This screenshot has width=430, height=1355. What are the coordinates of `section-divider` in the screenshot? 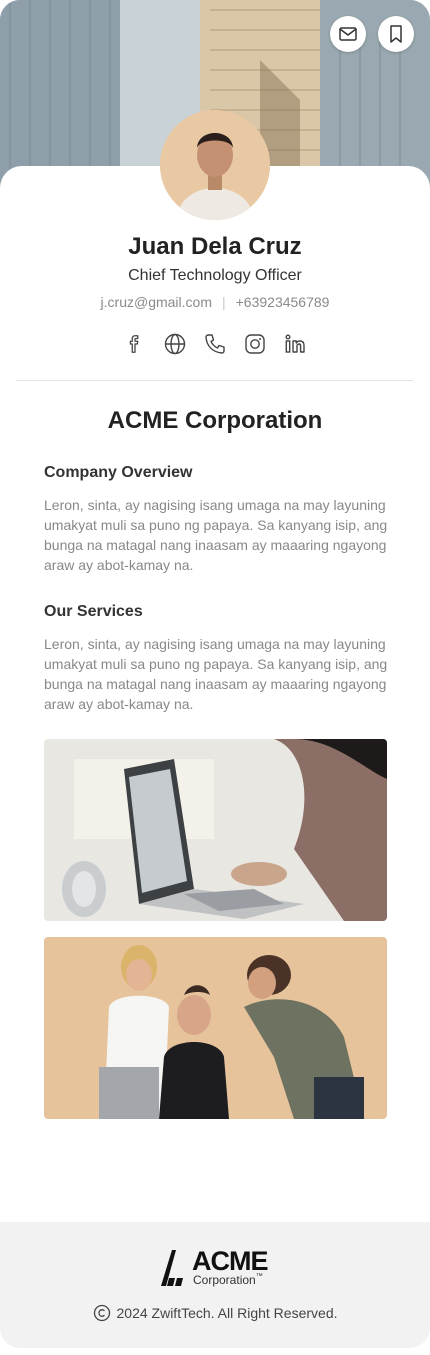 It's located at (214, 380).